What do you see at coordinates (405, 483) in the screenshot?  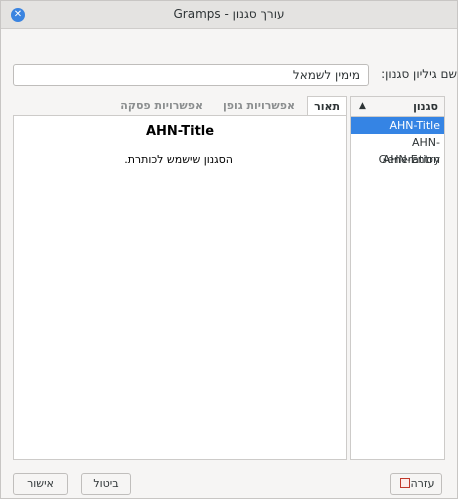 I see `help-icon` at bounding box center [405, 483].